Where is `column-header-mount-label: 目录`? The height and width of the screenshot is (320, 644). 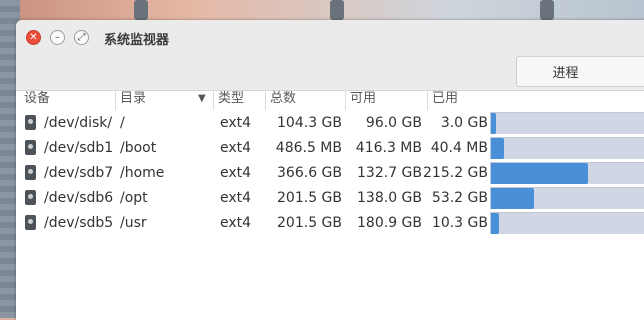
column-header-mount-label: 目录 is located at coordinates (133, 98).